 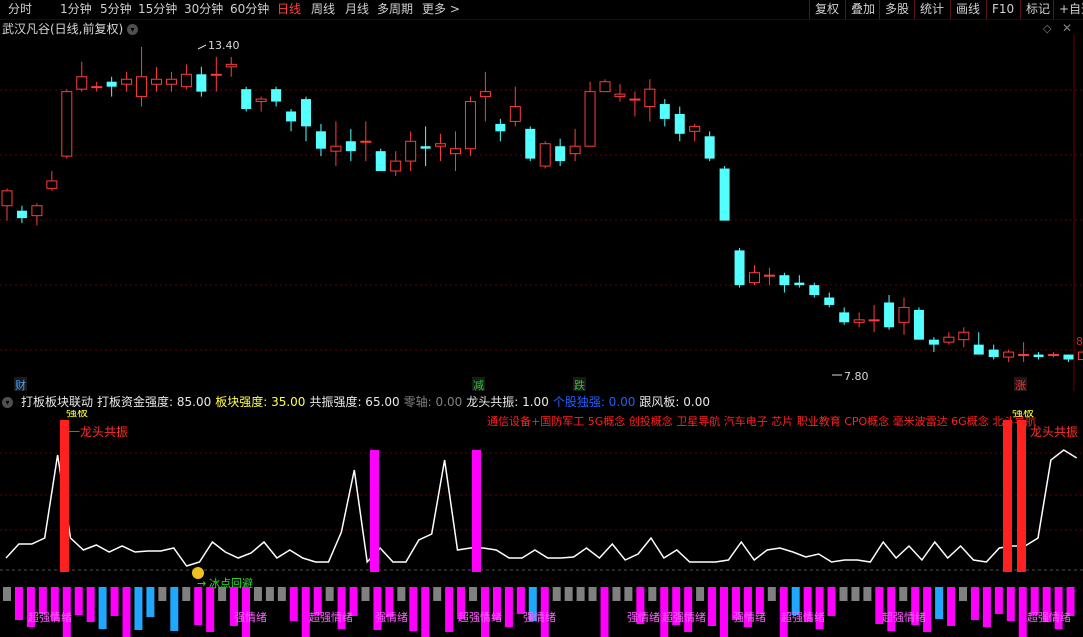 I want to click on period-tab-10: 更多 >, so click(x=441, y=9).